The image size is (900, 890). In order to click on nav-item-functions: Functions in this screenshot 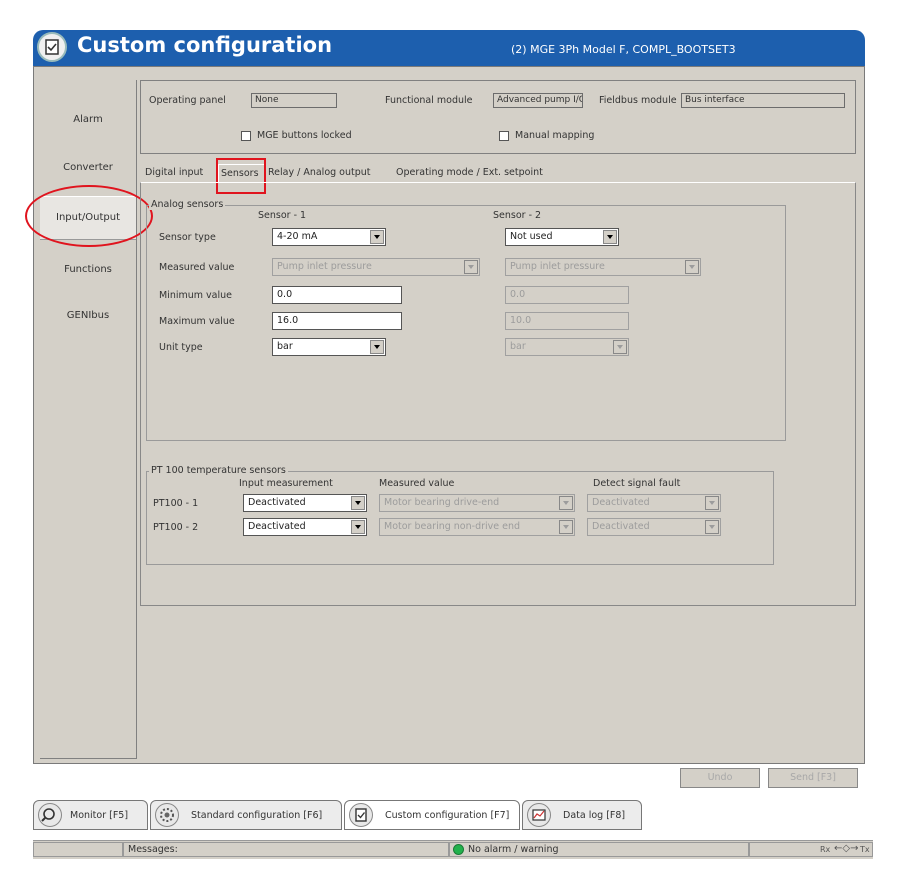, I will do `click(88, 269)`.